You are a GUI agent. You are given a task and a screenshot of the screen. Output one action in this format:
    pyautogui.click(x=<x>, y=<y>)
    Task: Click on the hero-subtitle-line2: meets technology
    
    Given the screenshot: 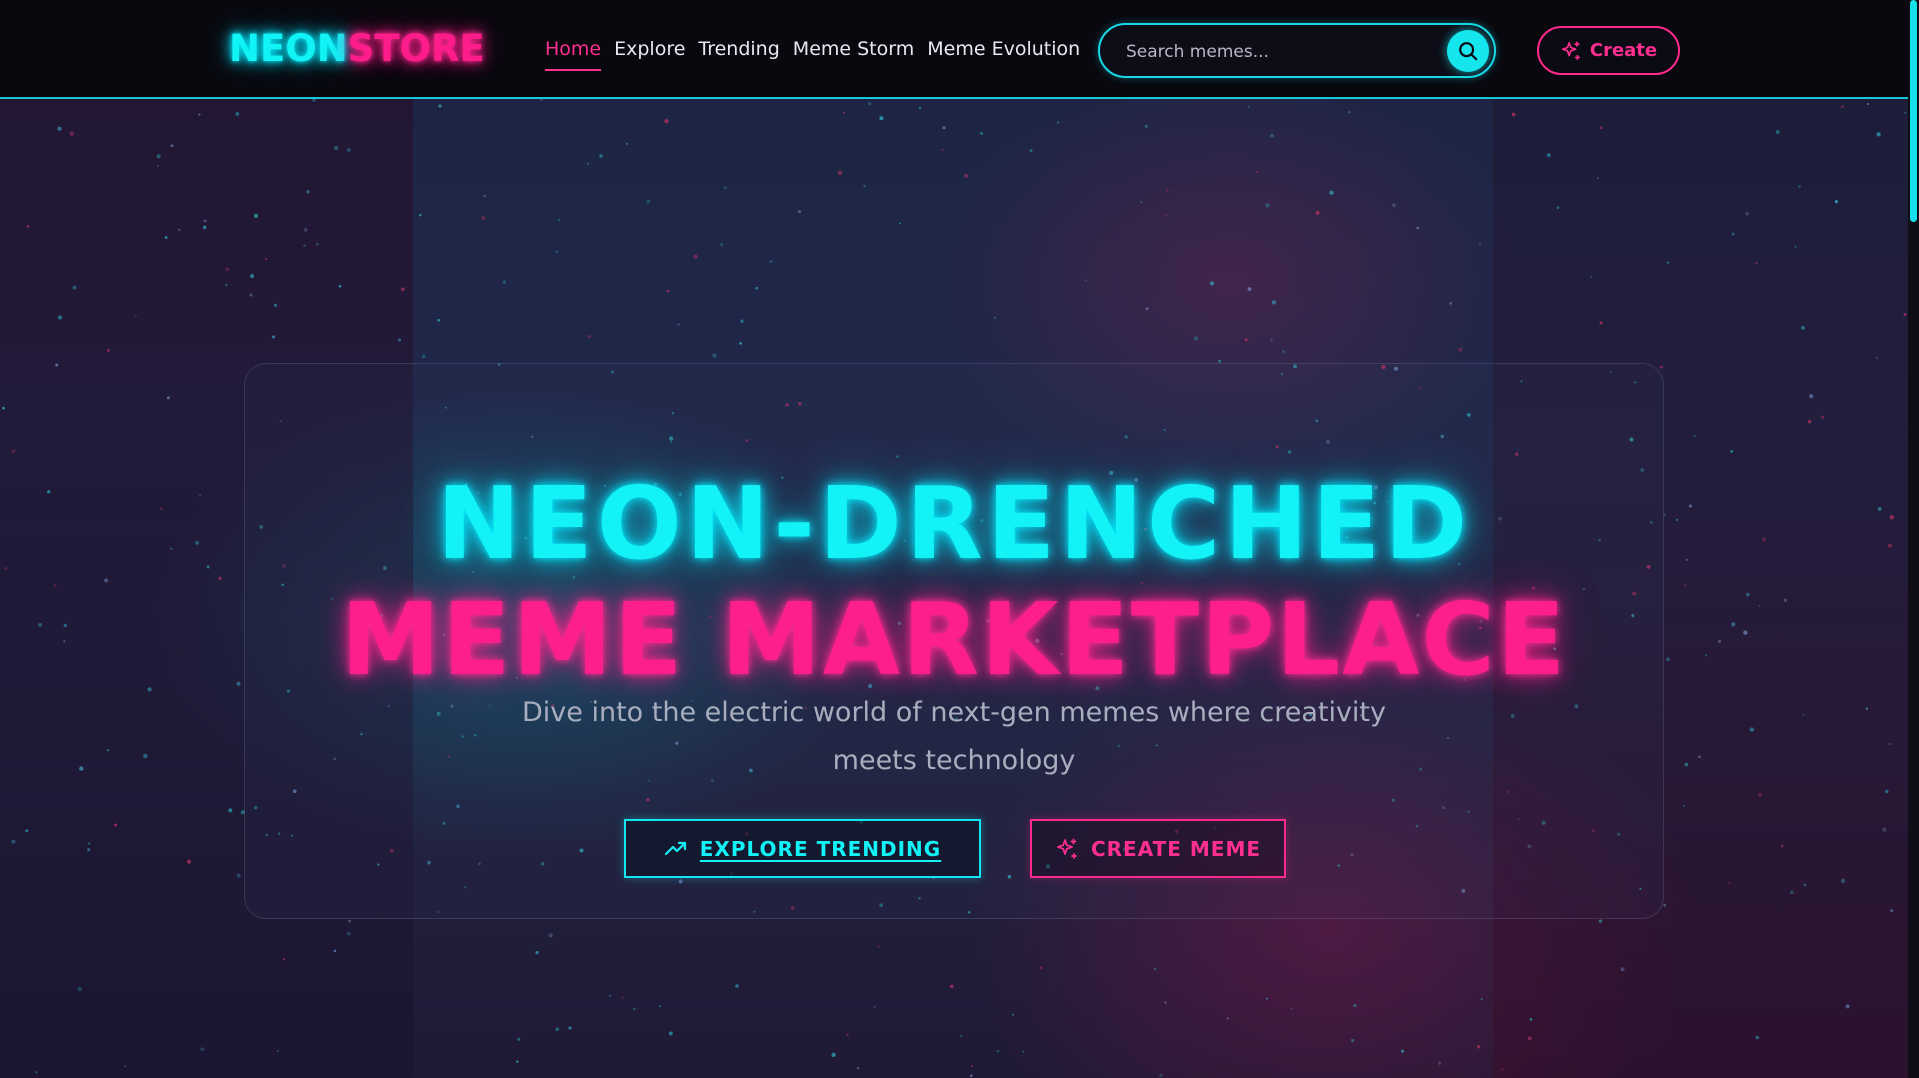 What is the action you would take?
    pyautogui.click(x=954, y=760)
    